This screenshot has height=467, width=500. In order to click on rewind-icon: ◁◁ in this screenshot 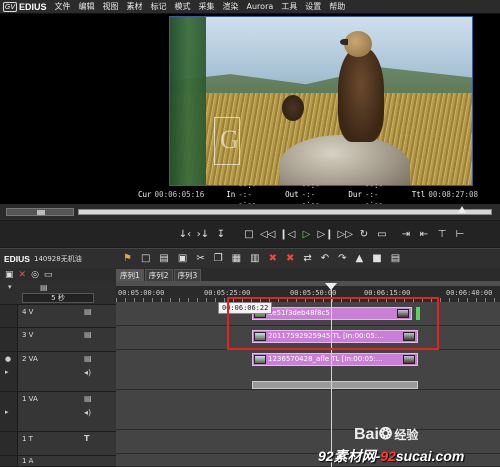, I will do `click(267, 234)`.